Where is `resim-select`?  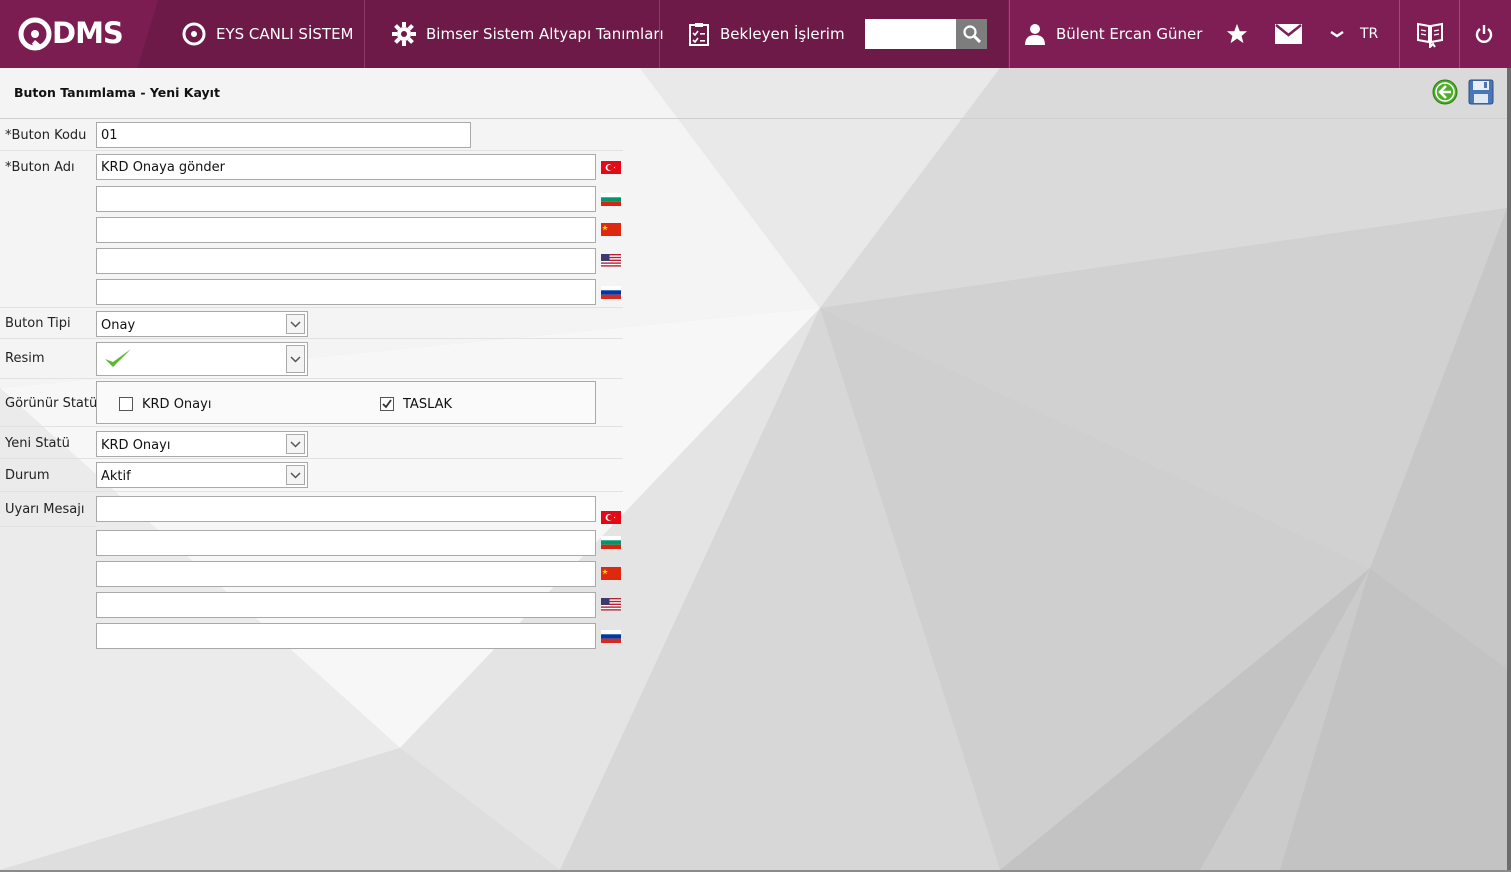
resim-select is located at coordinates (202, 359).